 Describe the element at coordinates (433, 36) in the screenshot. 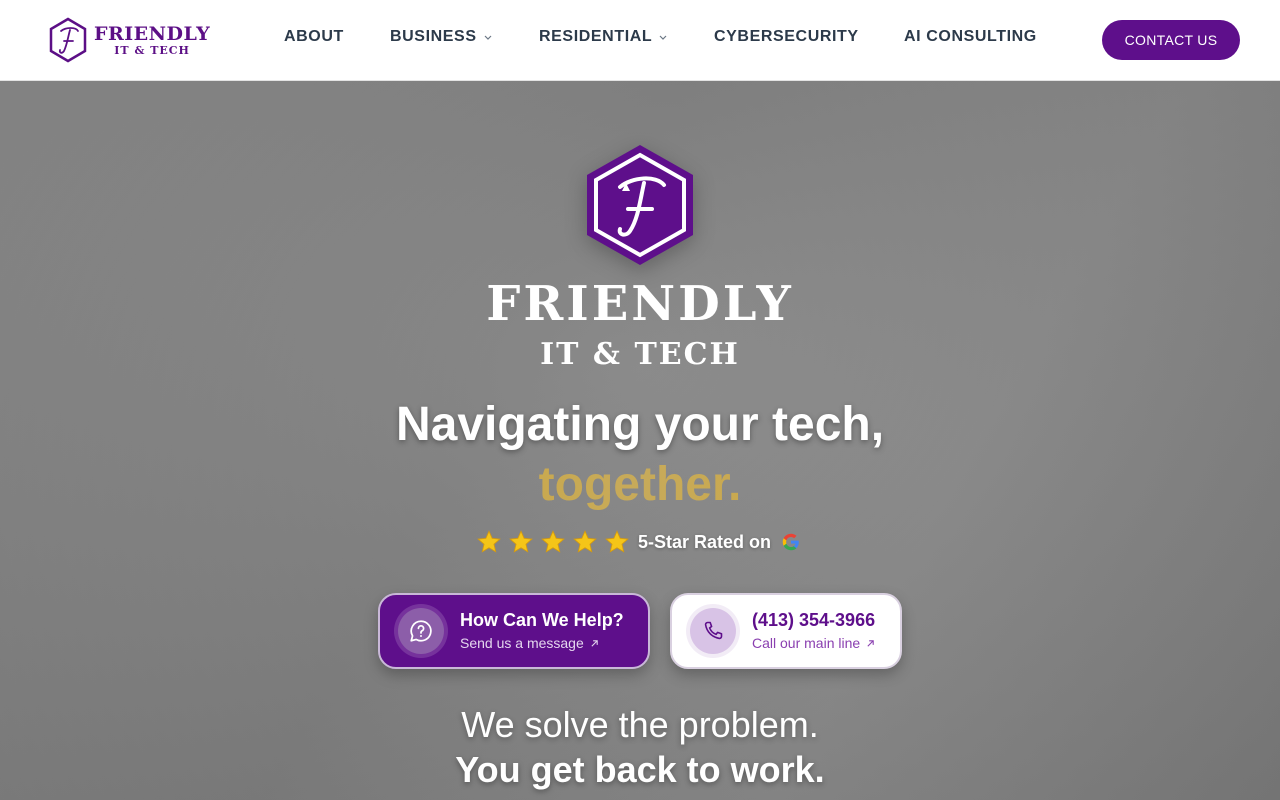

I see `nav-item-label: BUSINESS` at that location.